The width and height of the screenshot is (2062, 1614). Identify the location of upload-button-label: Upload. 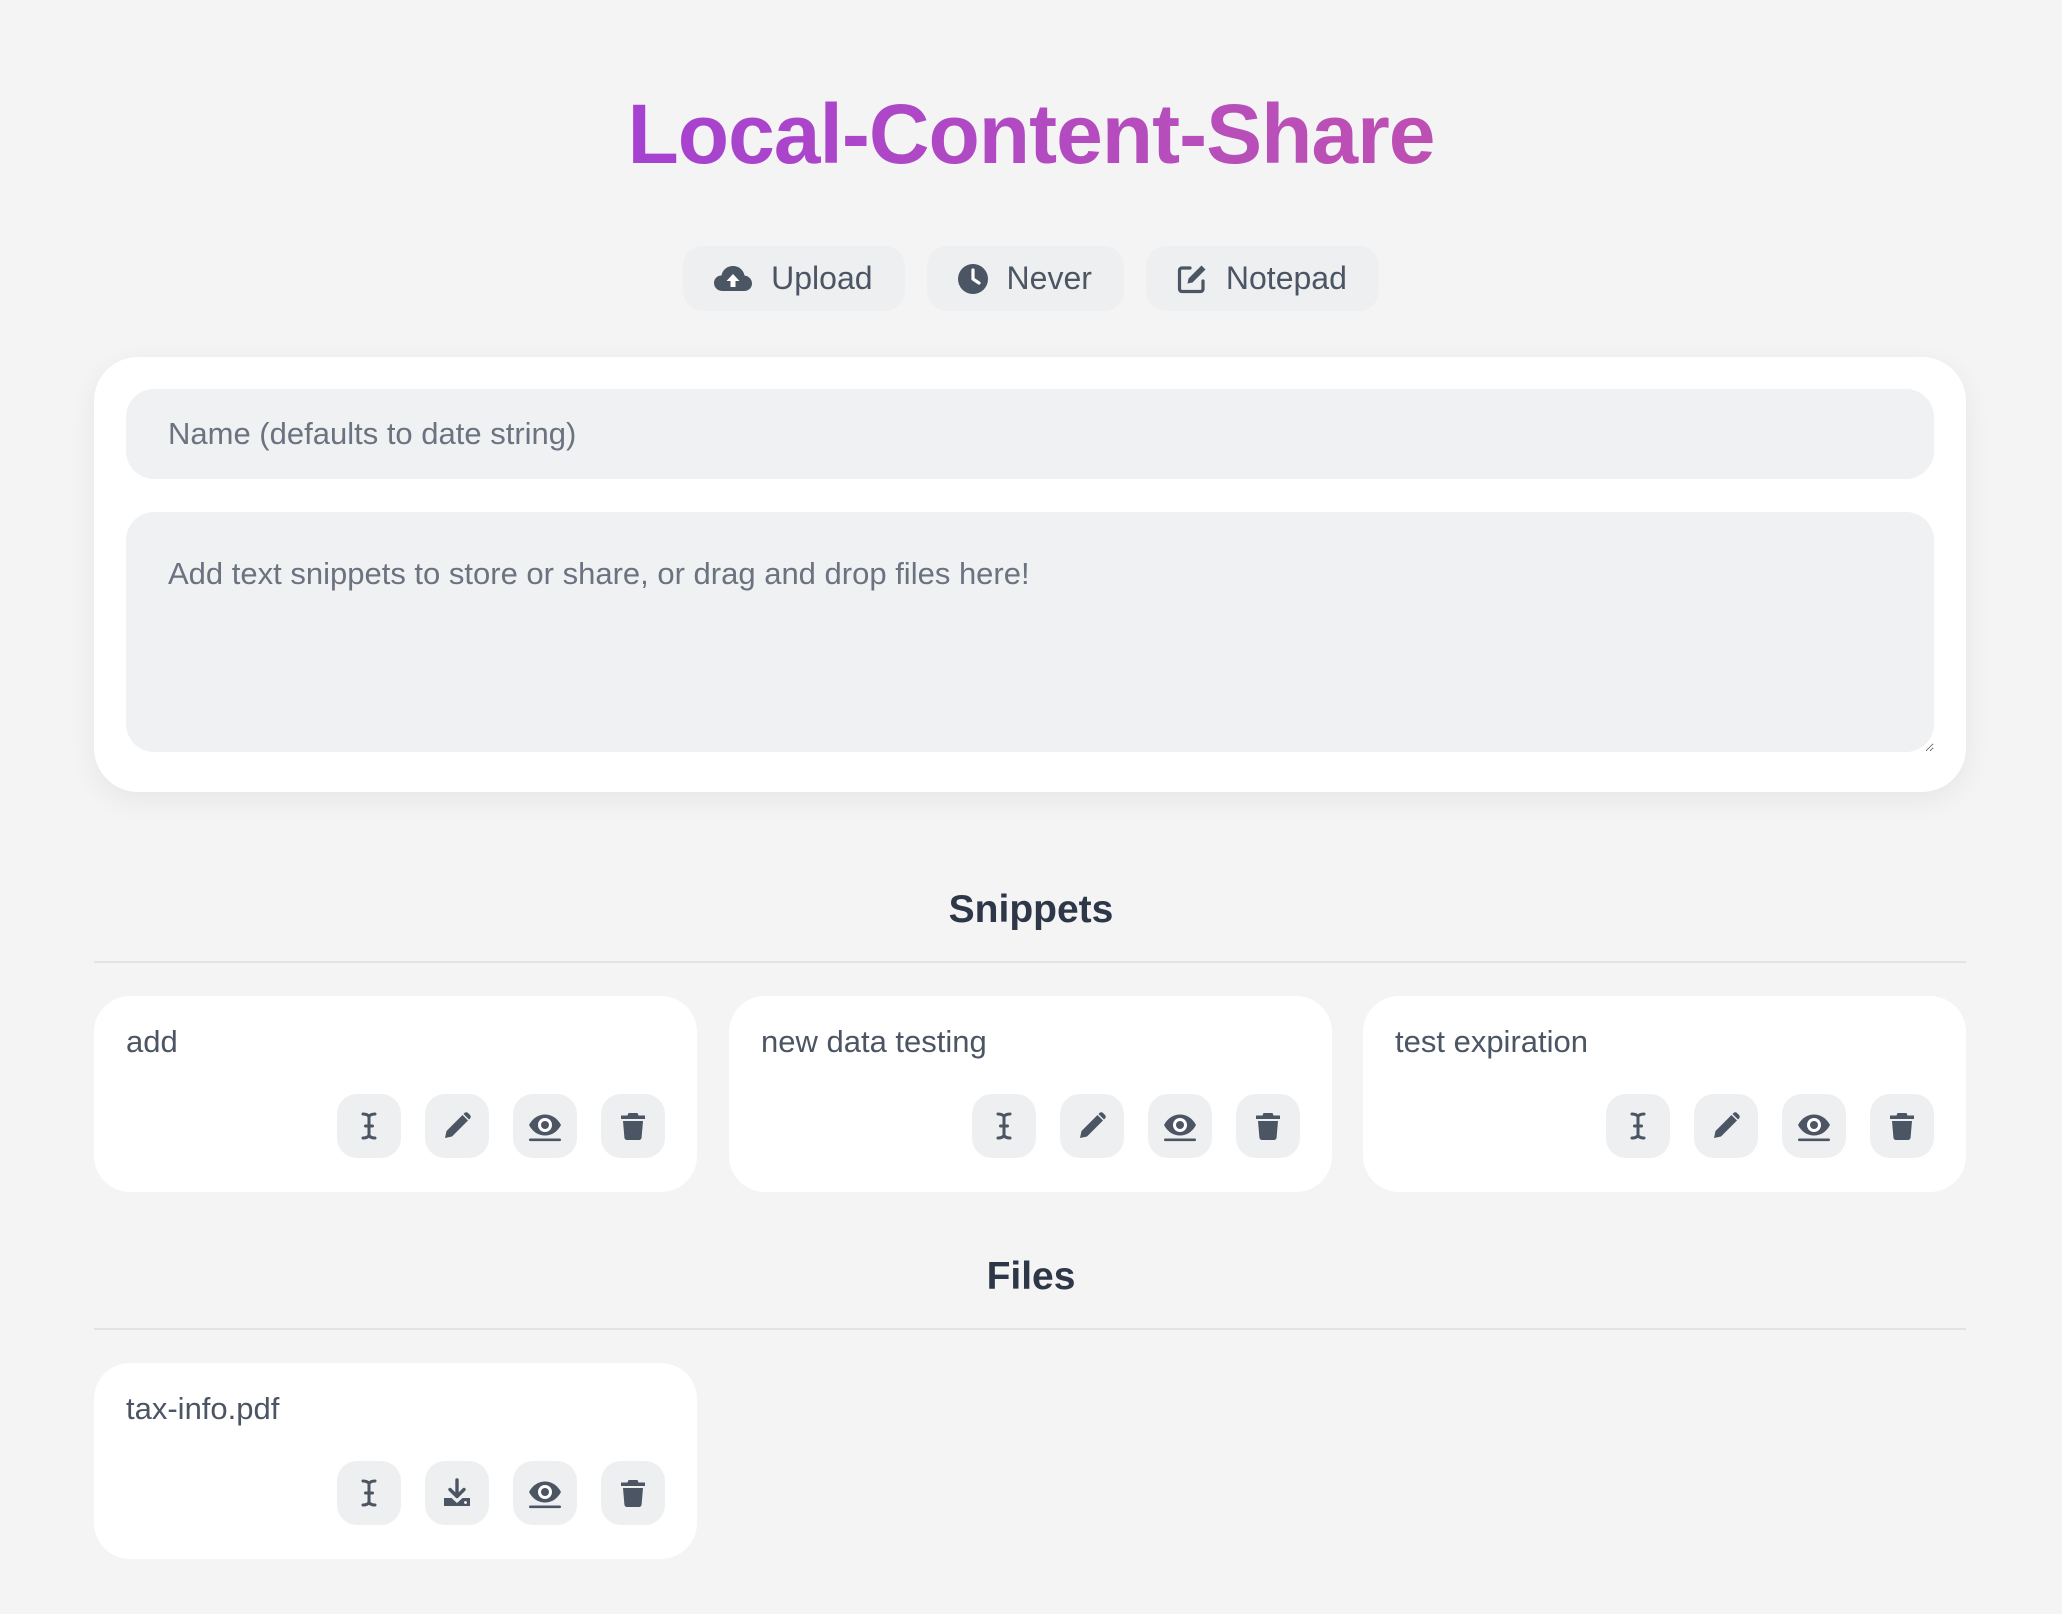
(822, 278).